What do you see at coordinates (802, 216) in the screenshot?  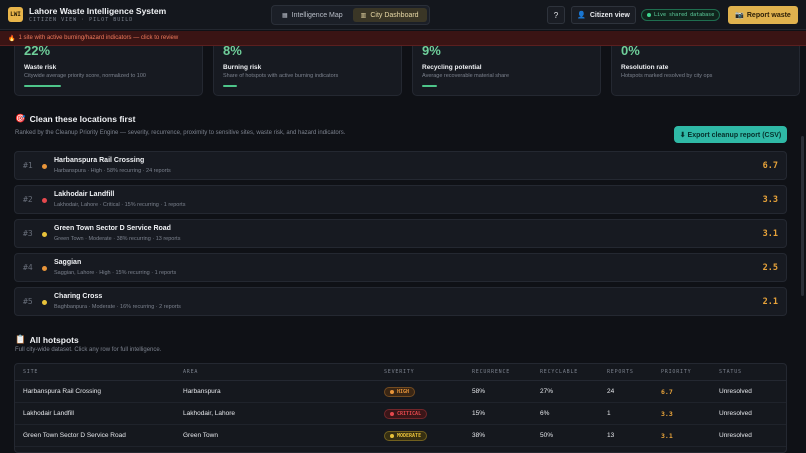 I see `page-scrollbar` at bounding box center [802, 216].